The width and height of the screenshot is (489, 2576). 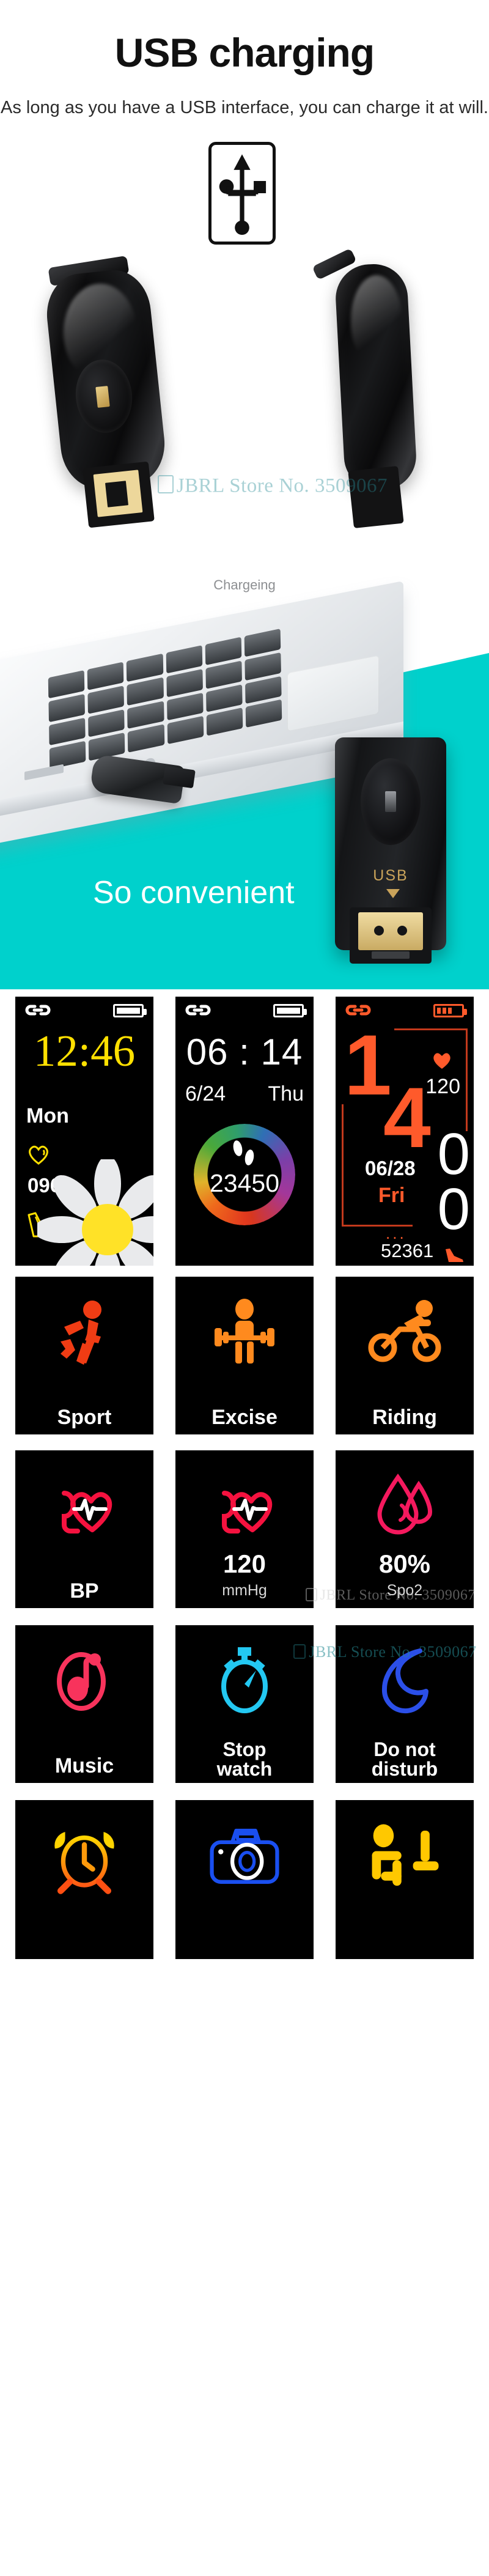 What do you see at coordinates (391, 1195) in the screenshot?
I see `watch-weekday: Fri` at bounding box center [391, 1195].